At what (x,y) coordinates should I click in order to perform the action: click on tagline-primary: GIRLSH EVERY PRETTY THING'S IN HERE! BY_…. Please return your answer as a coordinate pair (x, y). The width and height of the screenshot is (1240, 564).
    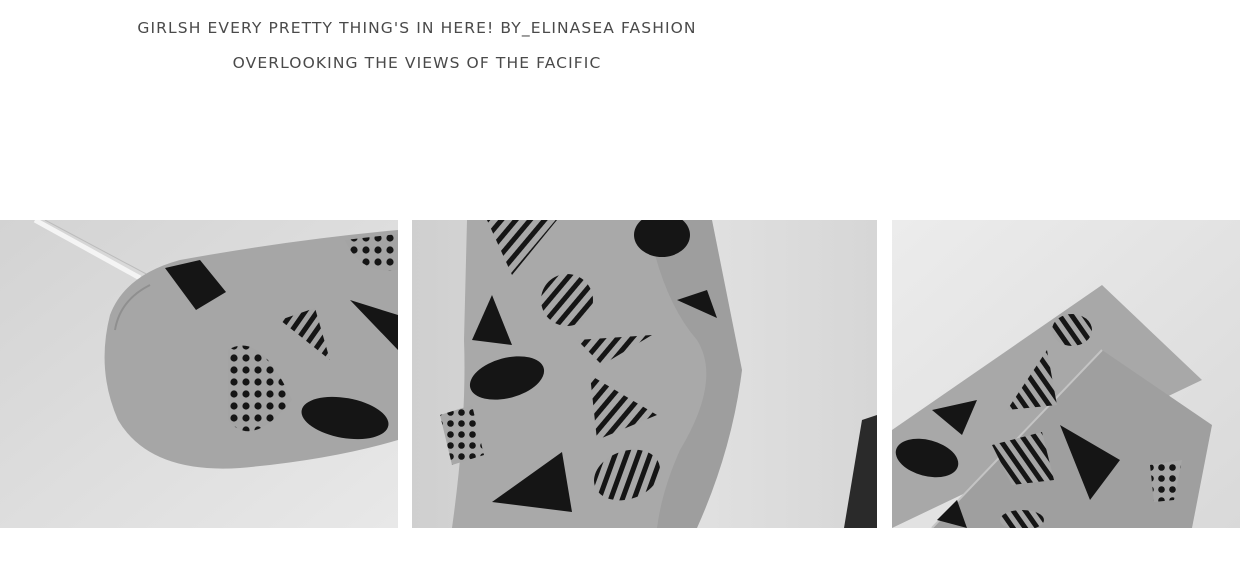
    Looking at the image, I should click on (417, 28).